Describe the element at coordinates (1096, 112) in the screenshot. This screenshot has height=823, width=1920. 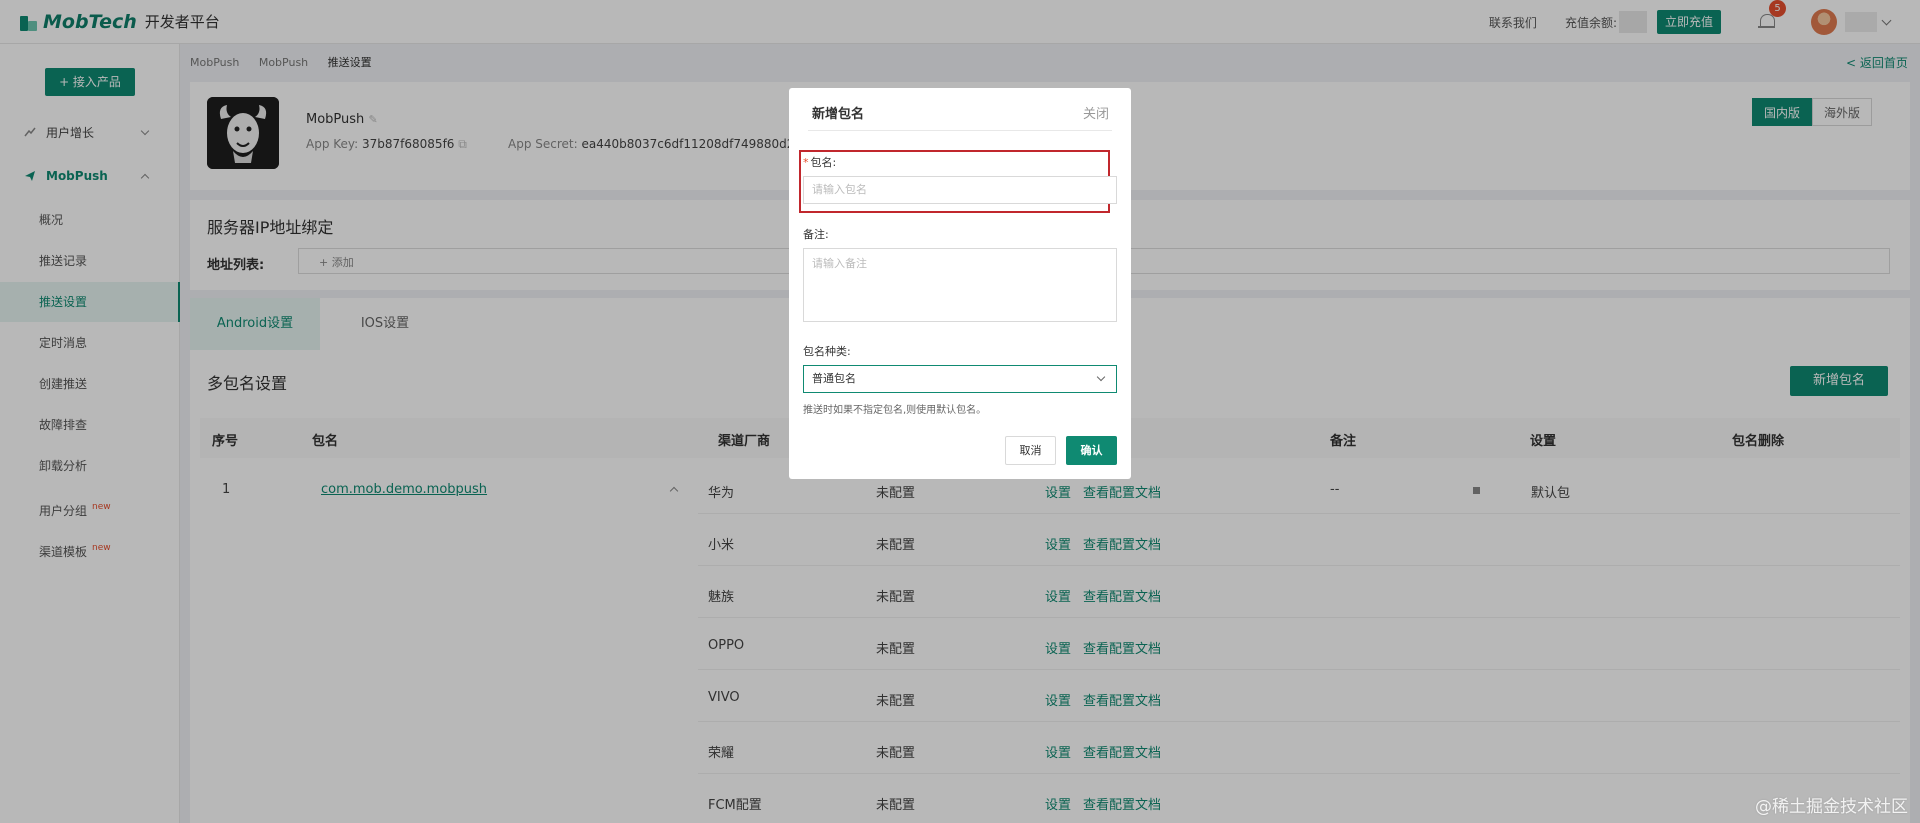
I see `dialog-close-button: 关闭` at that location.